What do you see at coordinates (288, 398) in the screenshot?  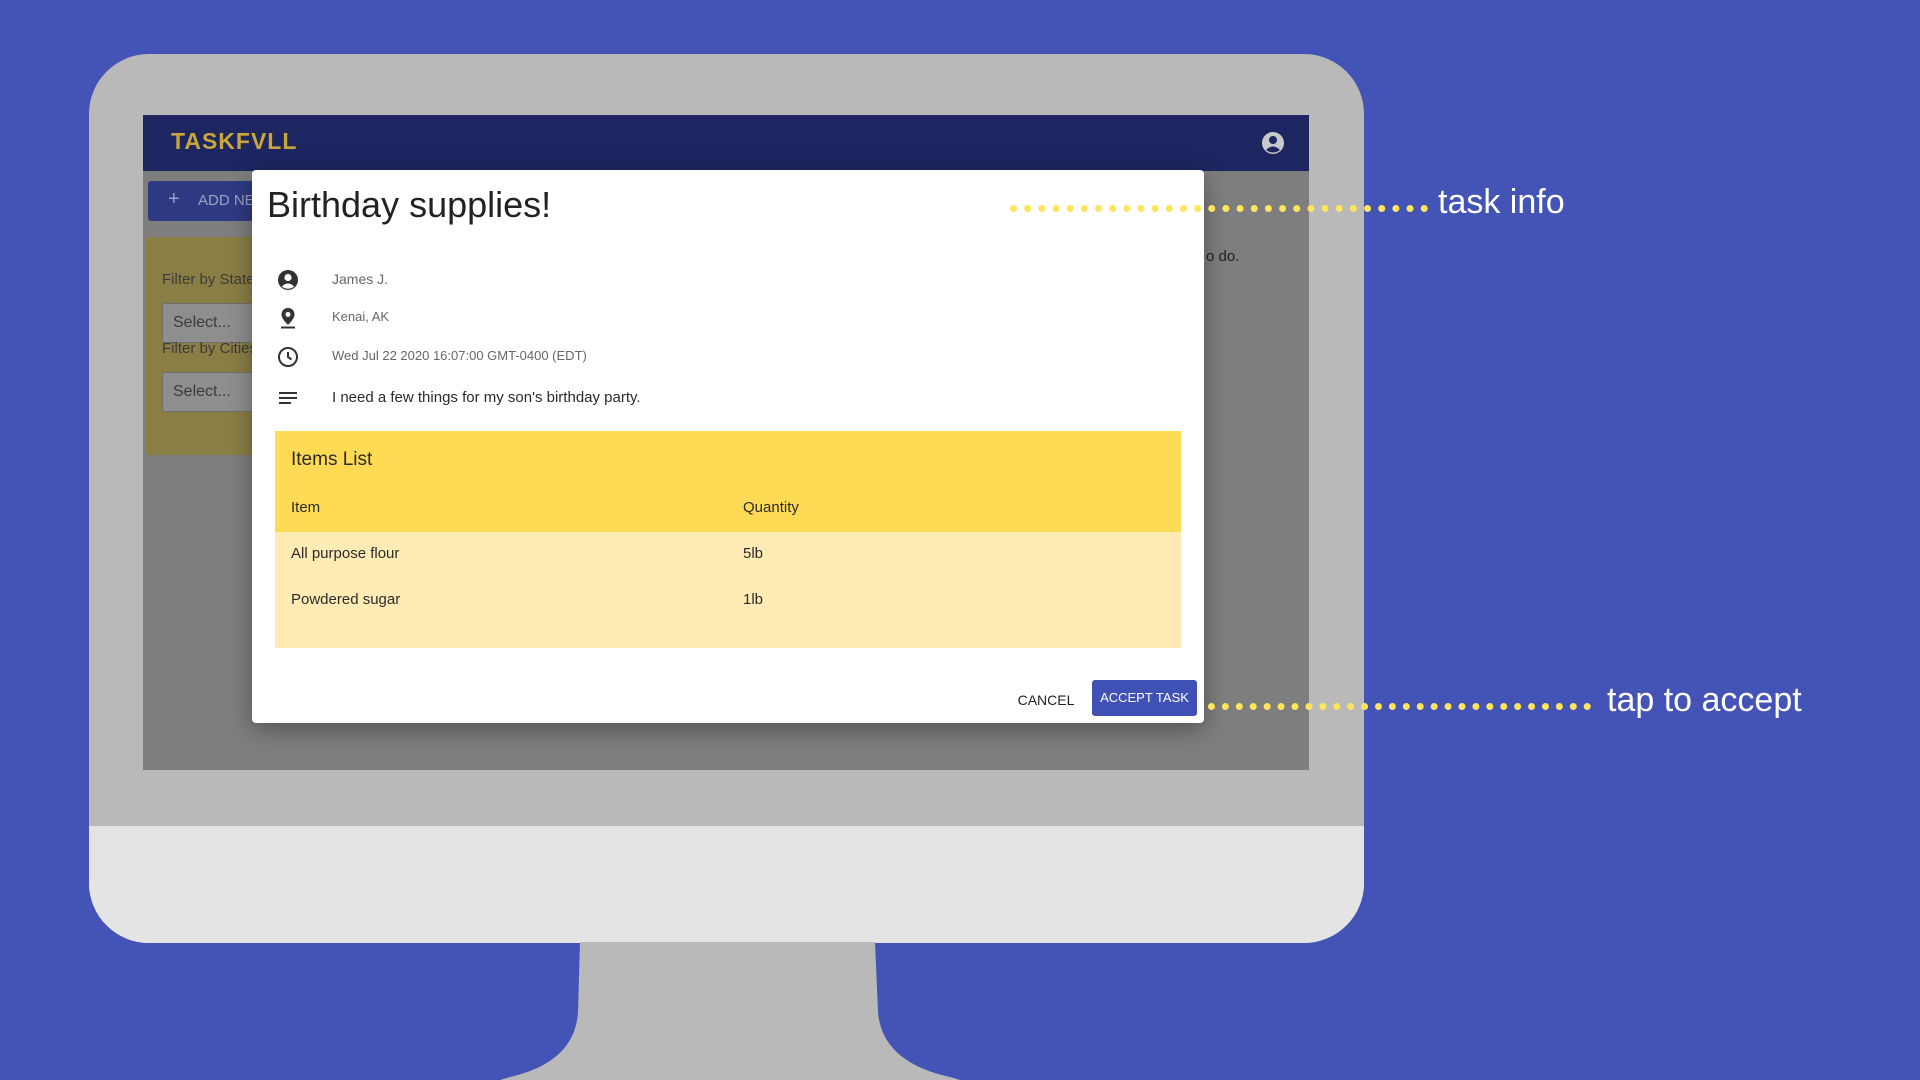 I see `notes-icon` at bounding box center [288, 398].